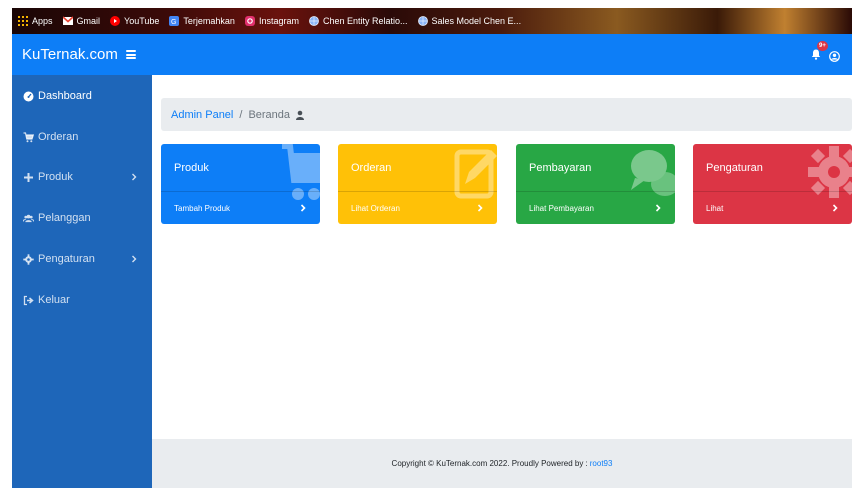 The width and height of the screenshot is (853, 488). What do you see at coordinates (88, 21) in the screenshot?
I see `bookmark-label: Gmail` at bounding box center [88, 21].